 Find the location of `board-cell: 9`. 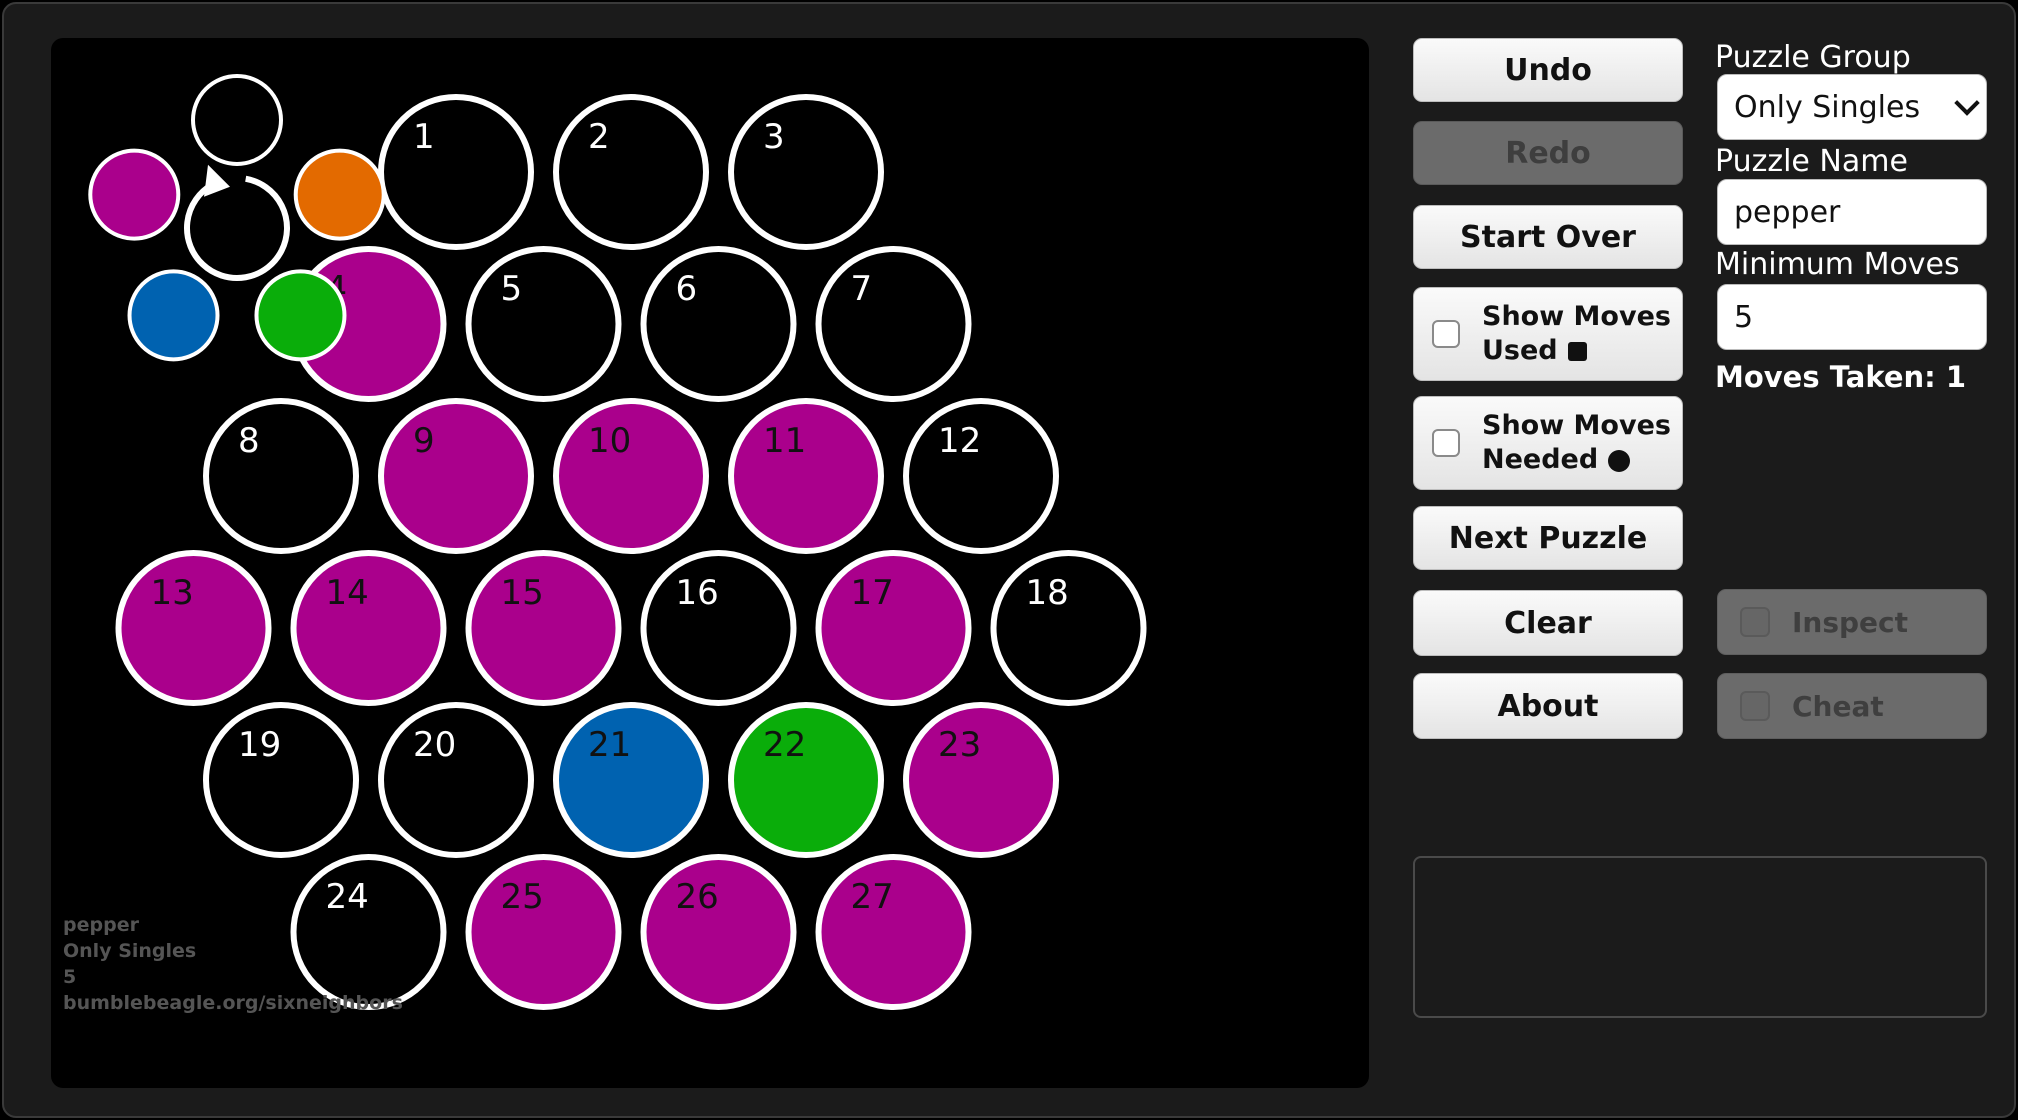

board-cell: 9 is located at coordinates (456, 476).